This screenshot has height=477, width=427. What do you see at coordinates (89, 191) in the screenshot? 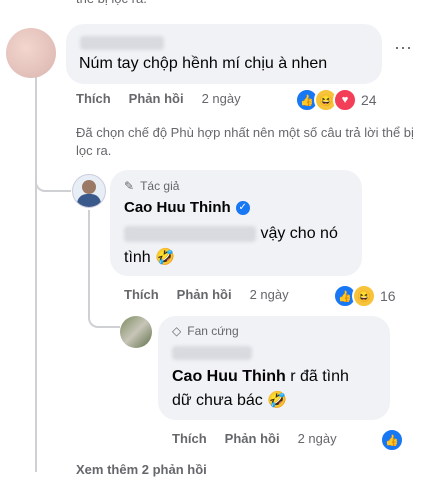
I see `avatar-author` at bounding box center [89, 191].